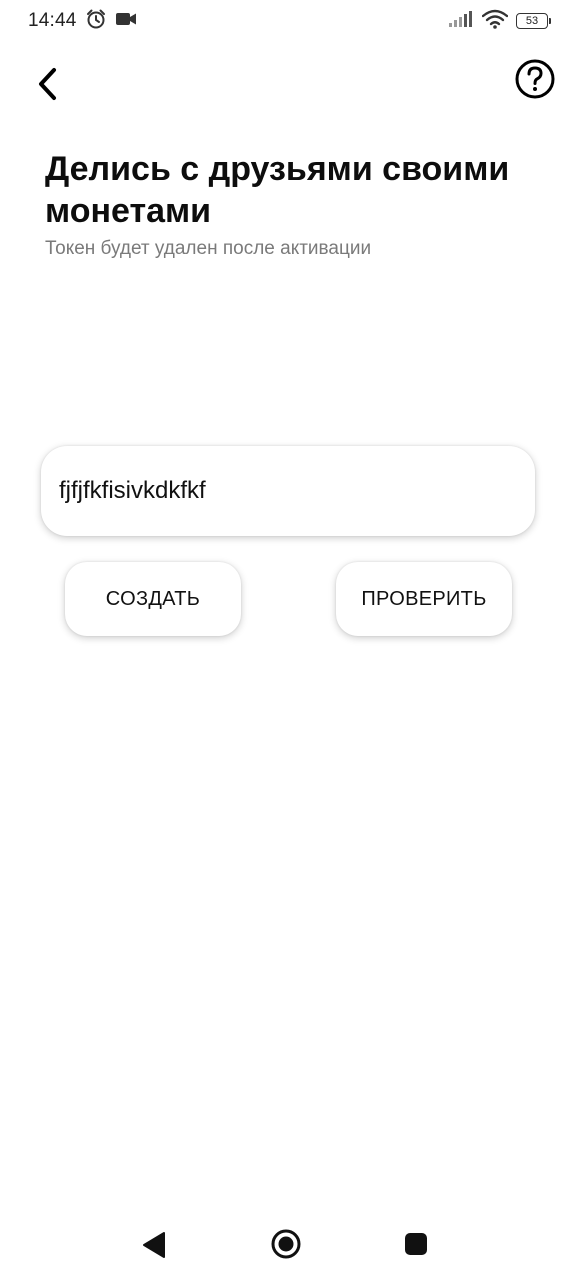 The width and height of the screenshot is (576, 1280). Describe the element at coordinates (126, 21) in the screenshot. I see `video-camera-icon` at that location.